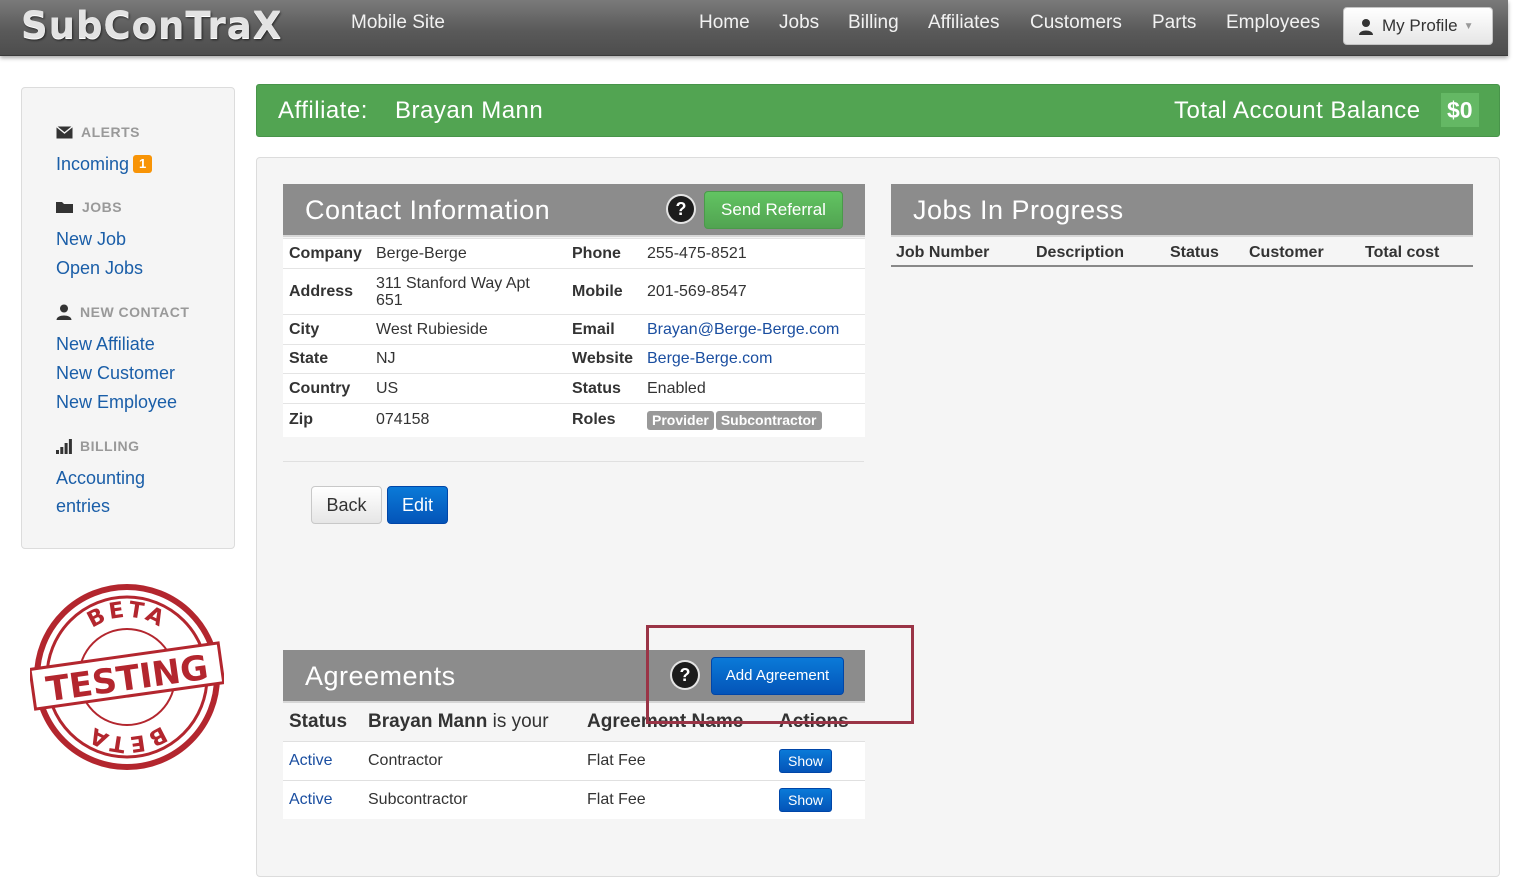 The image size is (1514, 877). What do you see at coordinates (1460, 110) in the screenshot?
I see `total-balance-value: $0` at bounding box center [1460, 110].